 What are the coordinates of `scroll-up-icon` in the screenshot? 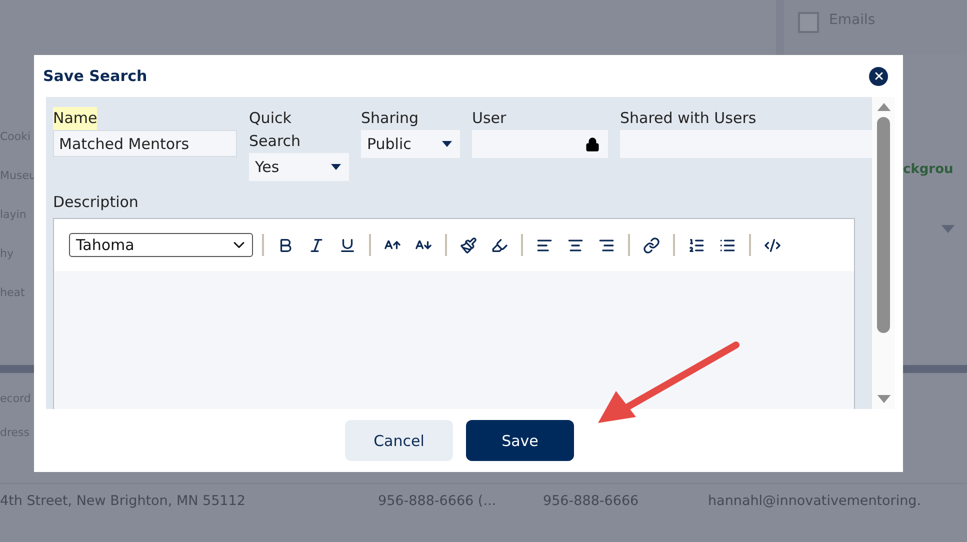 It's located at (883, 107).